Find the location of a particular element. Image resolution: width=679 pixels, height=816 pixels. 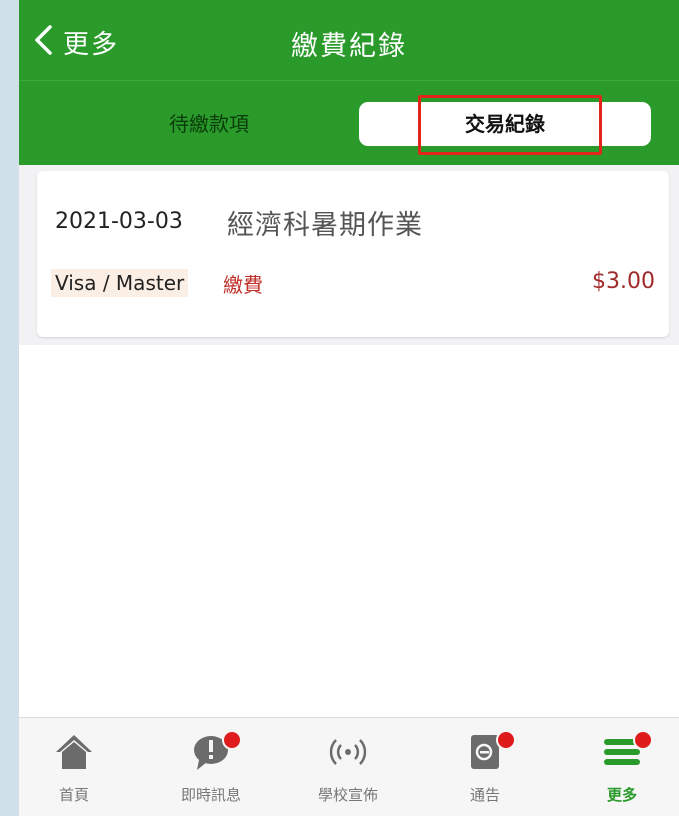

record-amount: $3.00 is located at coordinates (623, 281).